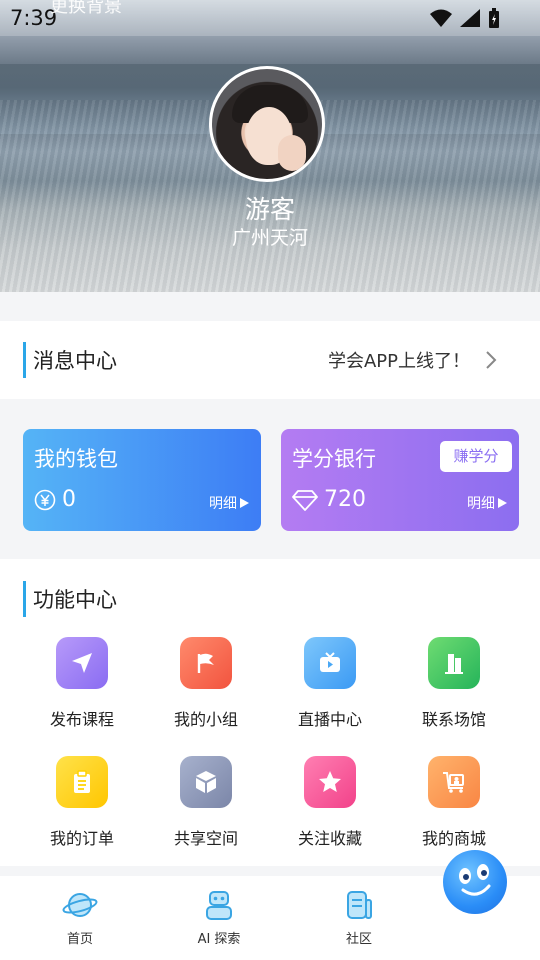 This screenshot has height=960, width=540. Describe the element at coordinates (330, 782) in the screenshot. I see `star-icon` at that location.